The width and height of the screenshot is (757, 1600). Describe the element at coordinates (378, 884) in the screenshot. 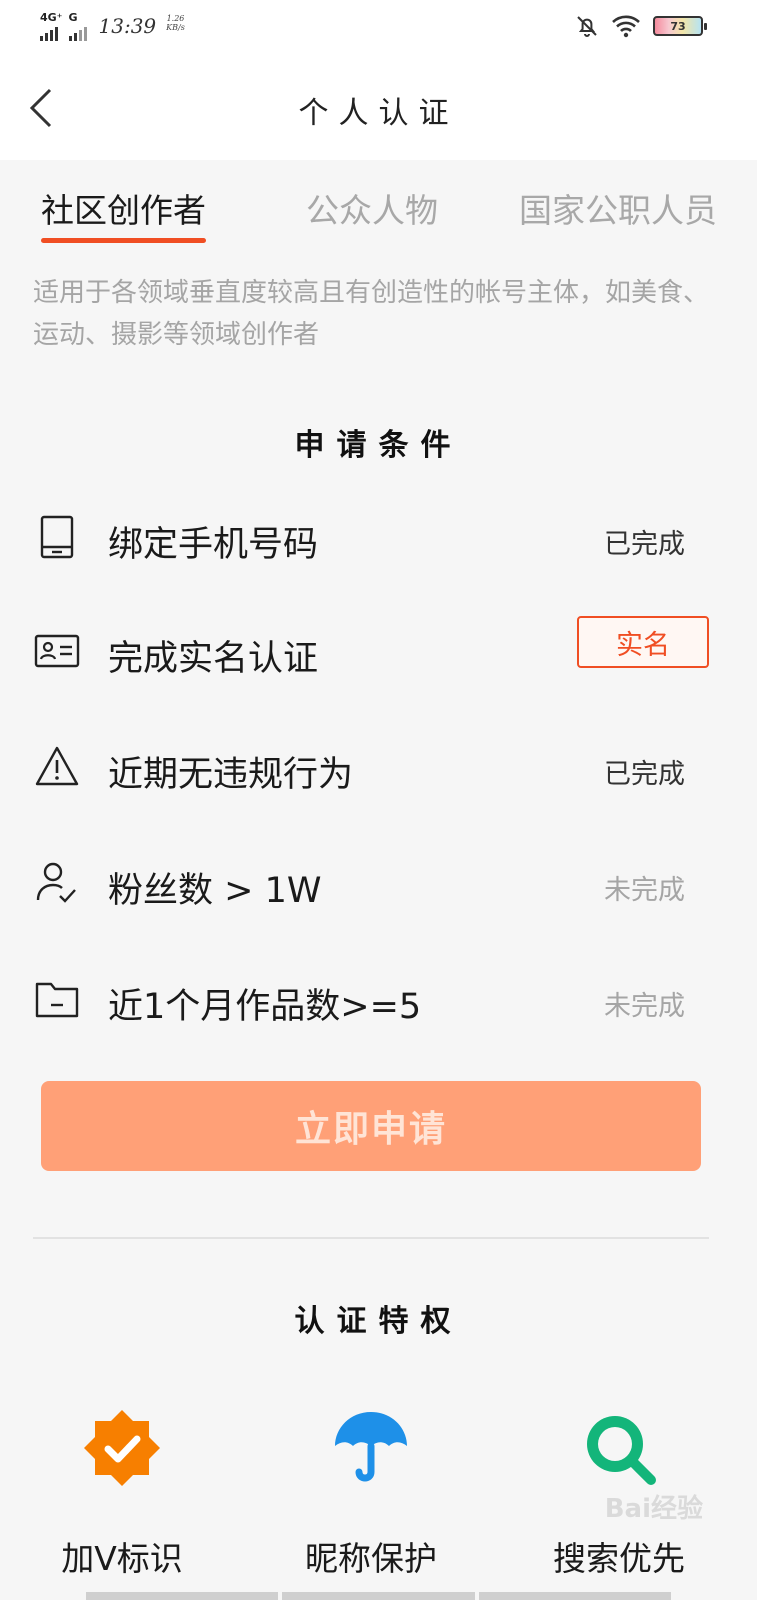

I see `requirement-row-followers: 粉丝数 > 1W 未完成` at that location.